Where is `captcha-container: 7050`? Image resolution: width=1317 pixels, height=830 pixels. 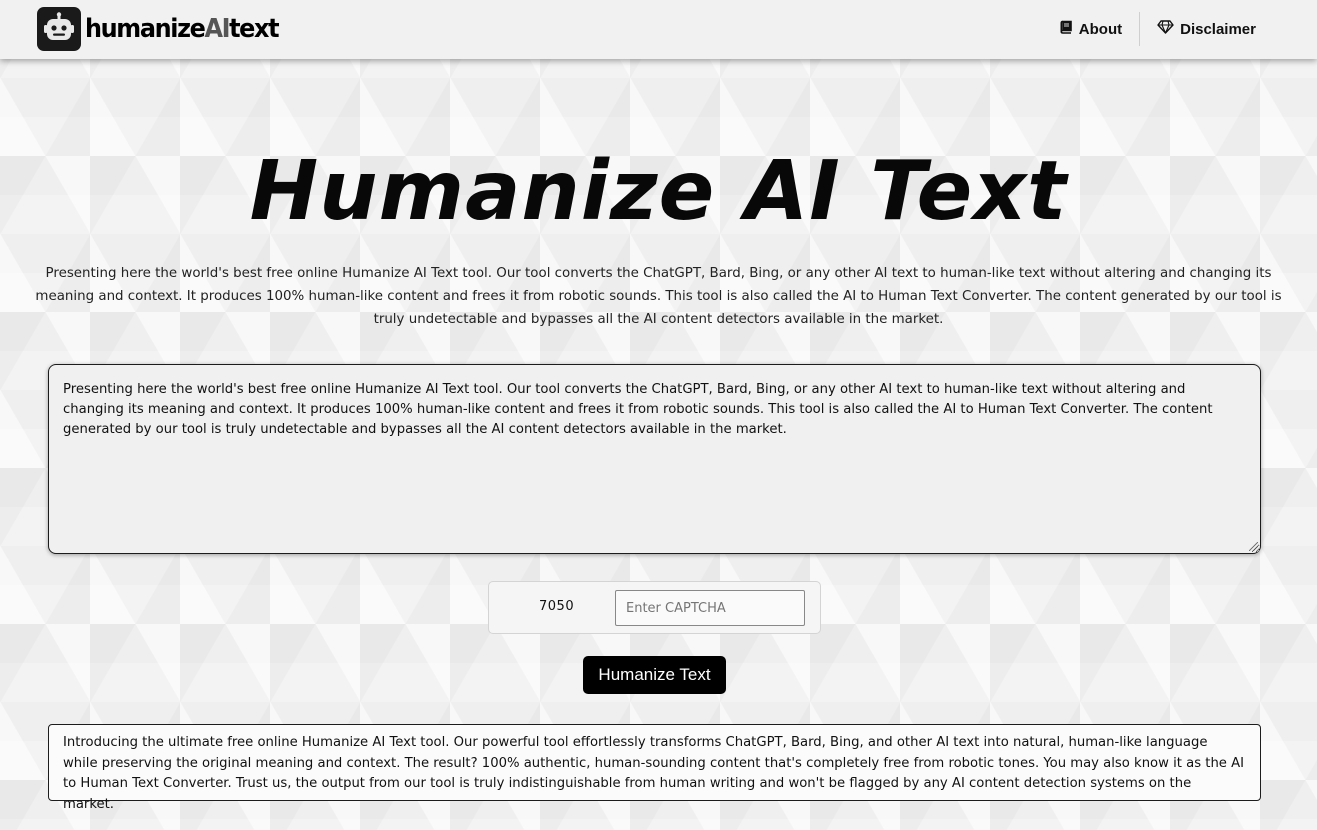 captcha-container: 7050 is located at coordinates (654, 607).